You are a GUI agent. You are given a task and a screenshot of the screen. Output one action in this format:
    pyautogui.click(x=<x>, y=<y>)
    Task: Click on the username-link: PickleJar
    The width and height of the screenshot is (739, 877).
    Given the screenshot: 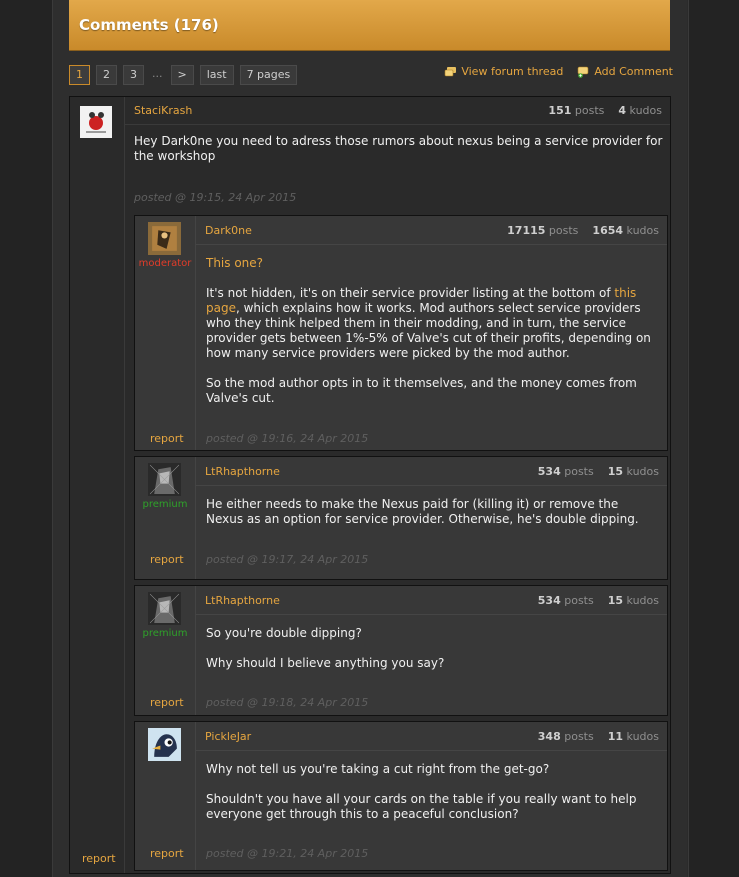 What is the action you would take?
    pyautogui.click(x=228, y=736)
    